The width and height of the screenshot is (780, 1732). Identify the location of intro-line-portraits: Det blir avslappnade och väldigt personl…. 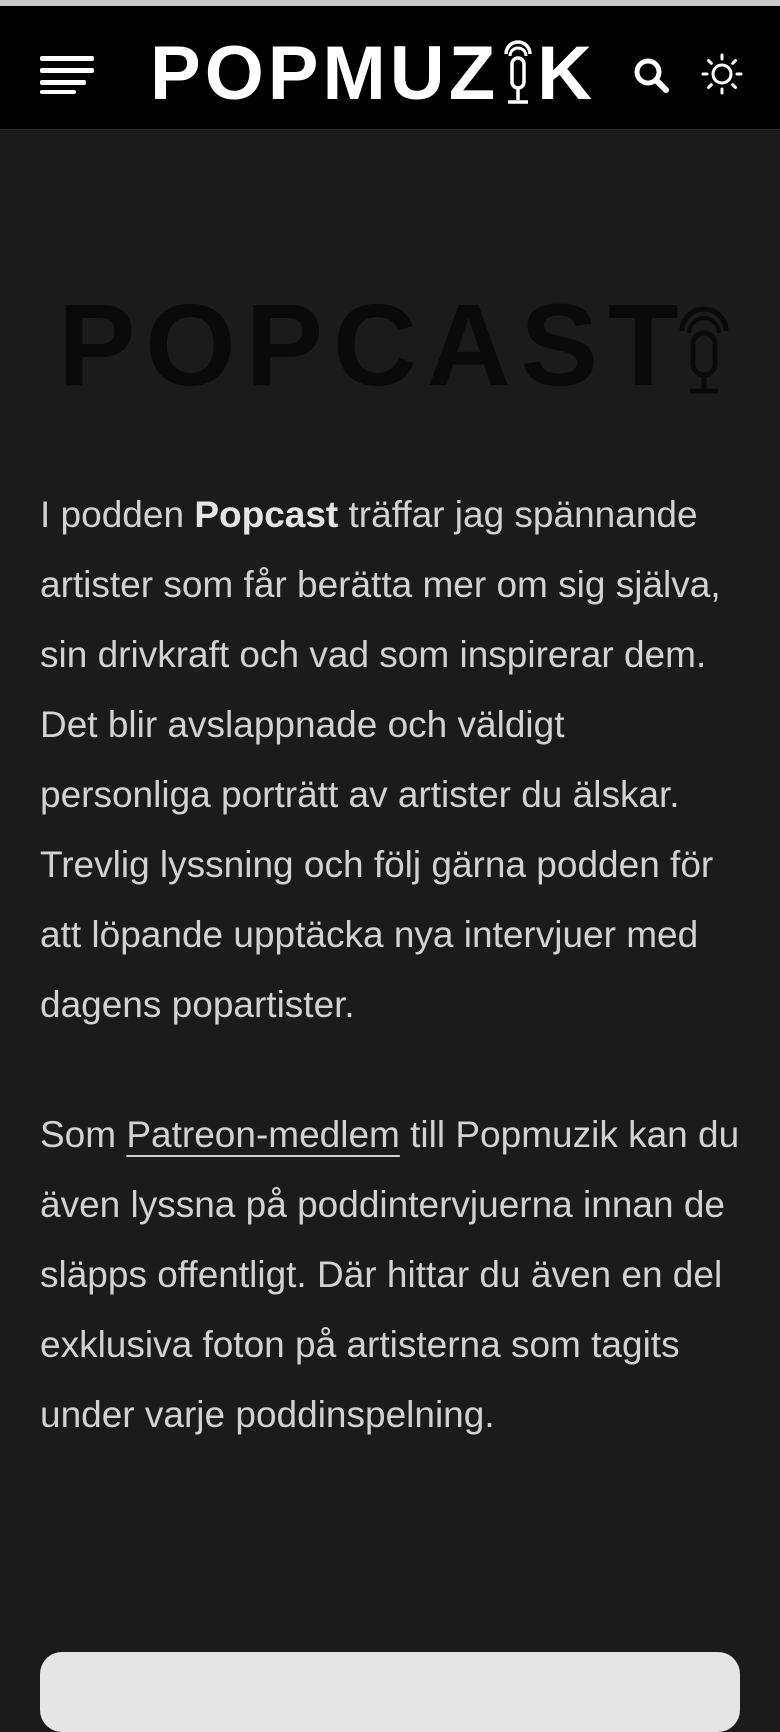
(360, 759).